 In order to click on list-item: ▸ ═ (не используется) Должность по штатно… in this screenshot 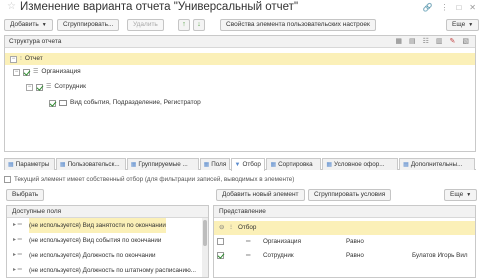, I will do `click(107, 270)`.